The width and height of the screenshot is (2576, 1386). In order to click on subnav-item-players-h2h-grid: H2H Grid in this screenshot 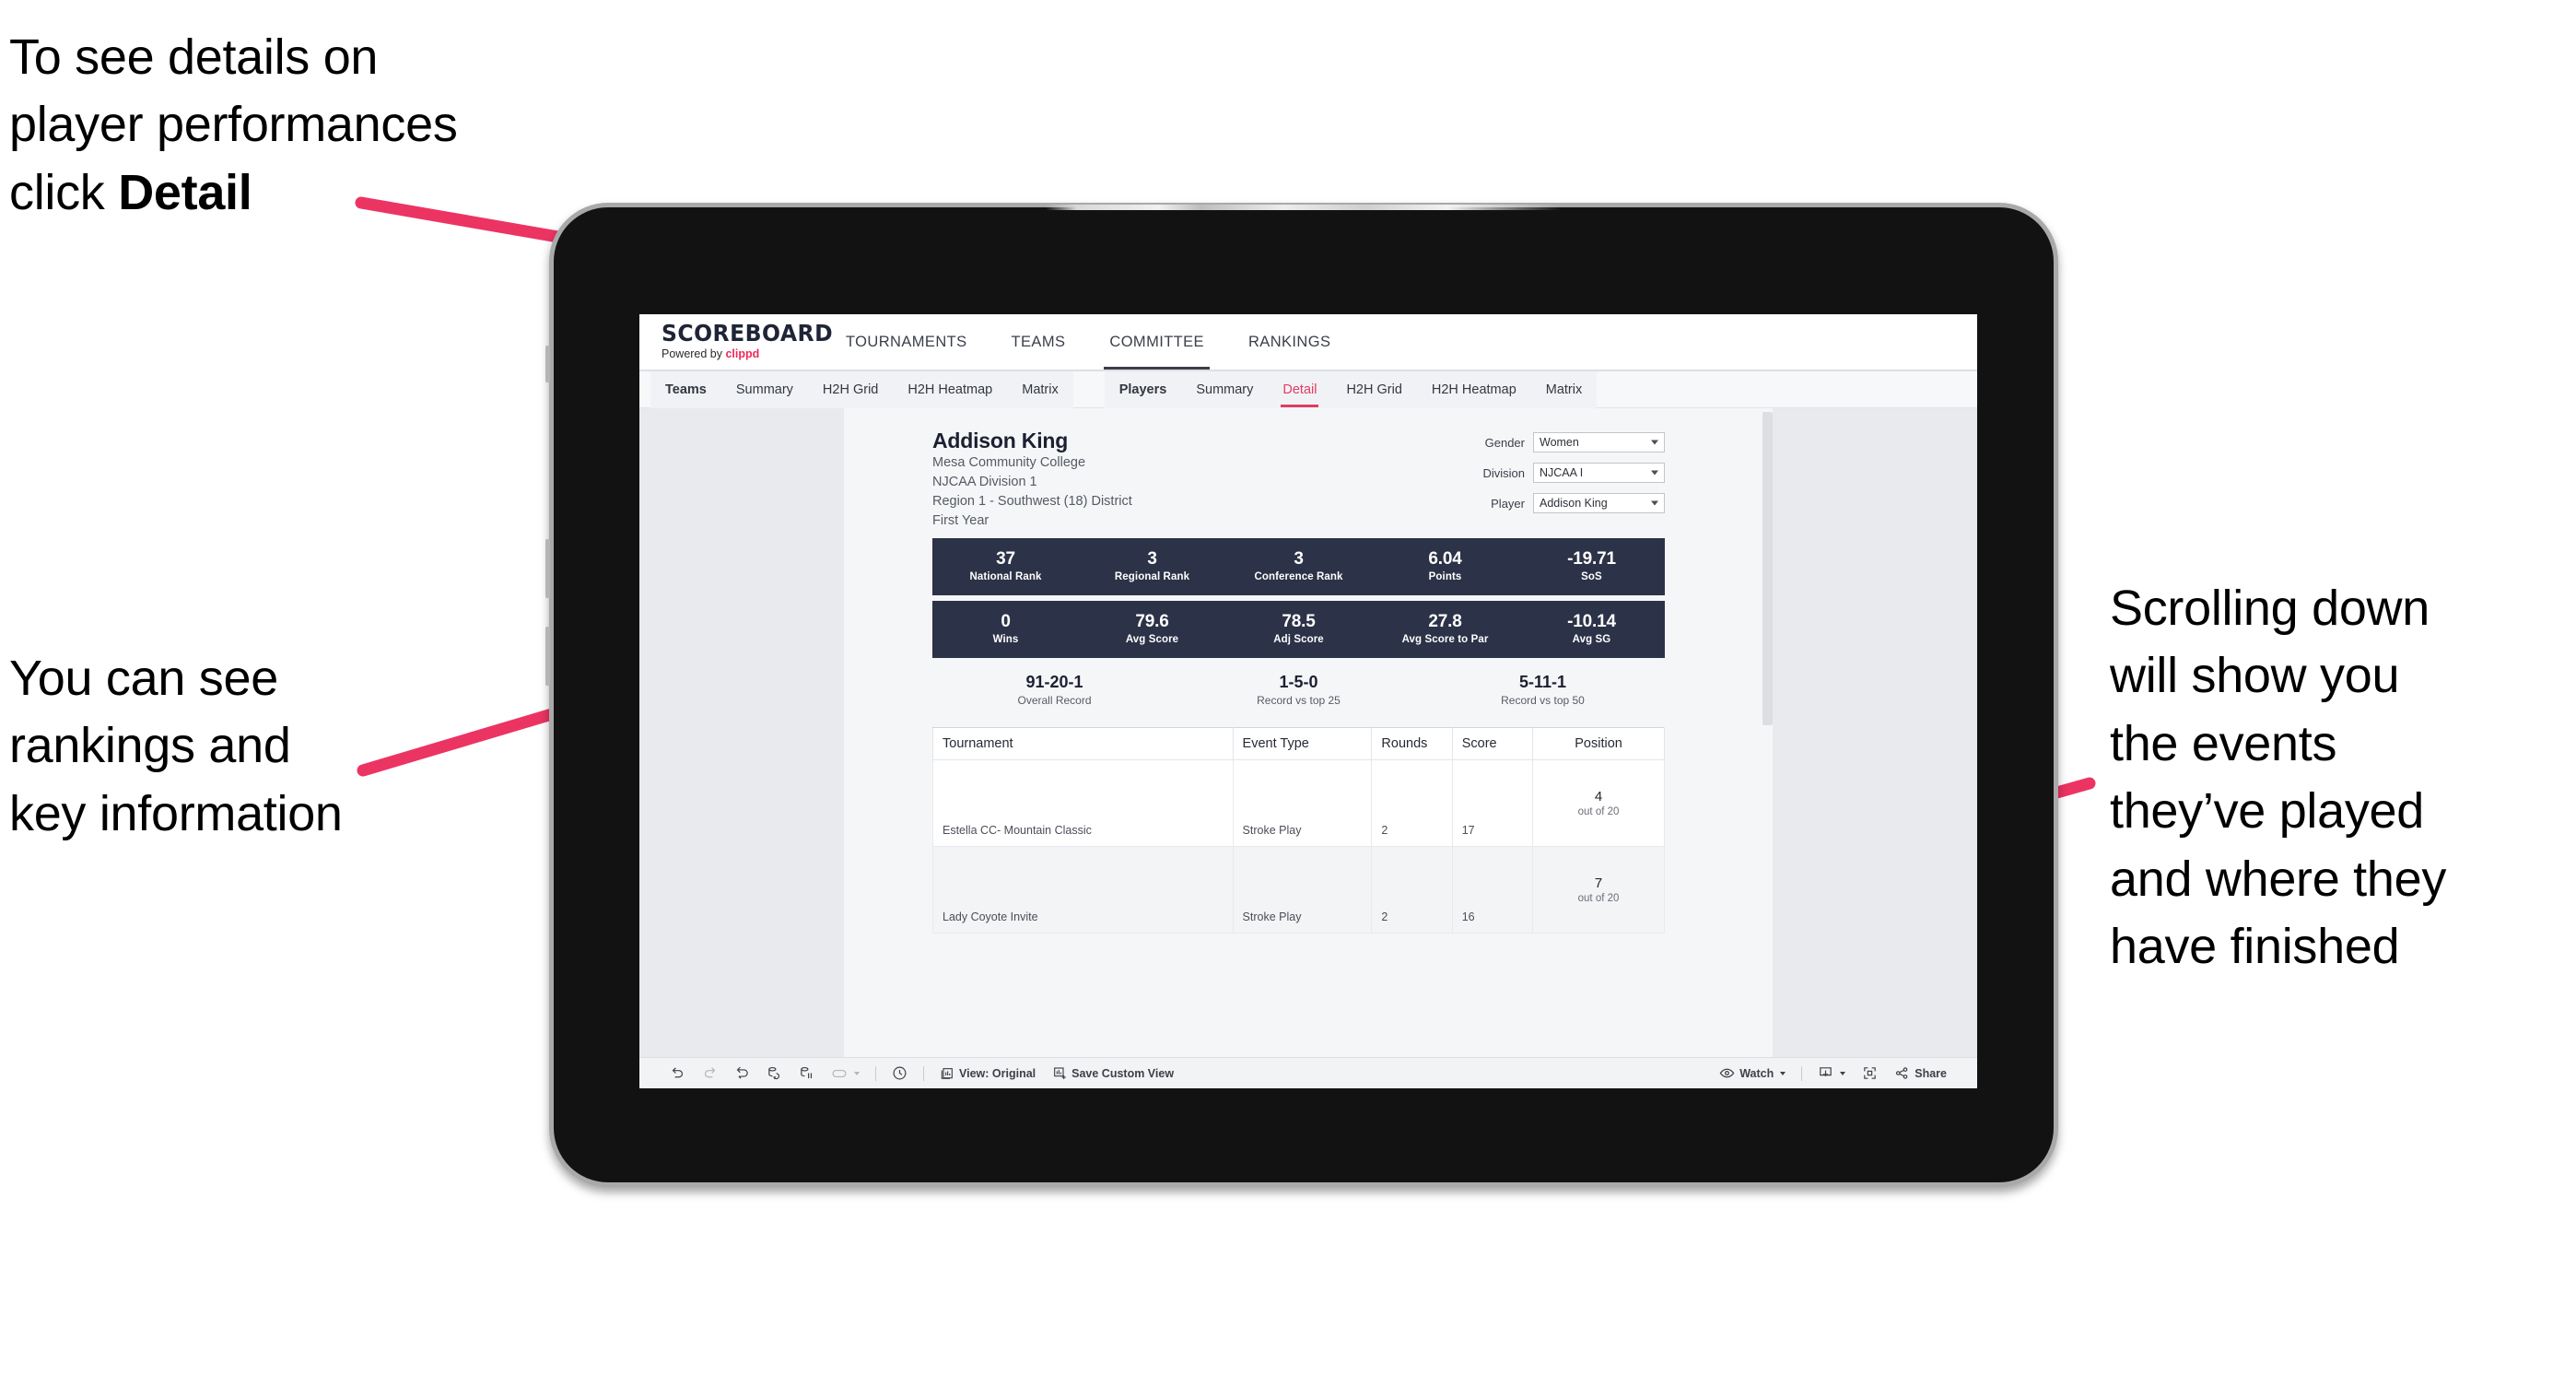, I will do `click(1373, 389)`.